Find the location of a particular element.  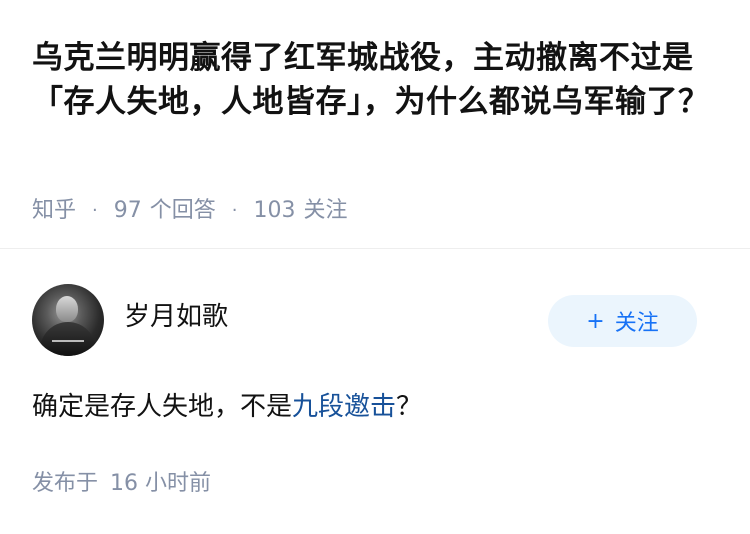

followers-label: 关注 is located at coordinates (326, 211).